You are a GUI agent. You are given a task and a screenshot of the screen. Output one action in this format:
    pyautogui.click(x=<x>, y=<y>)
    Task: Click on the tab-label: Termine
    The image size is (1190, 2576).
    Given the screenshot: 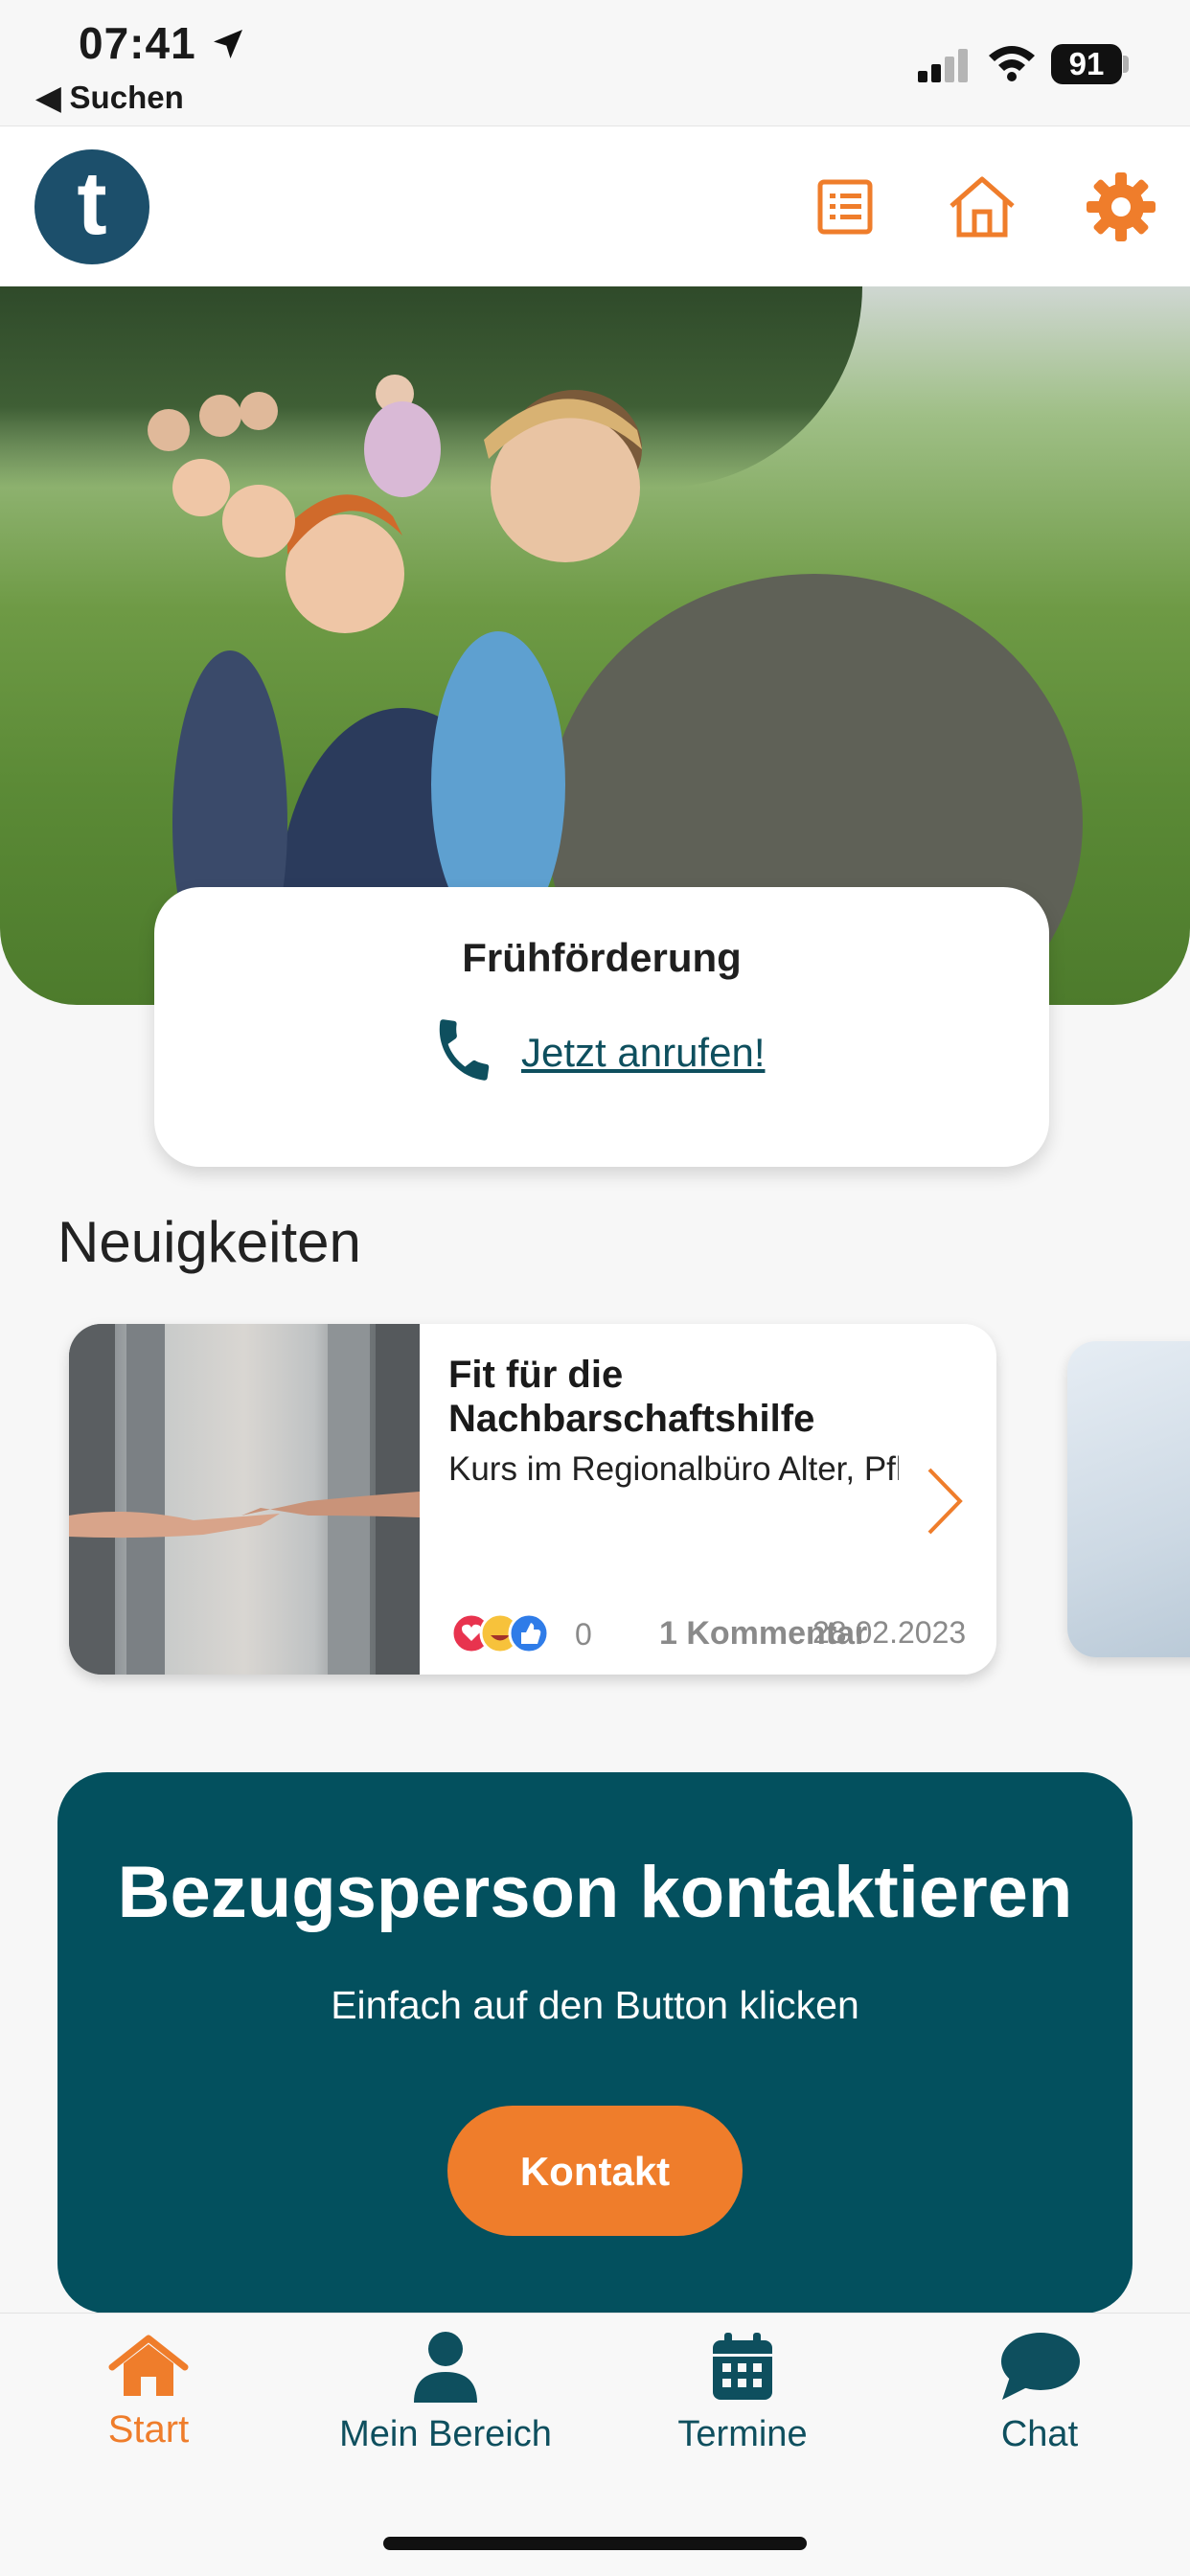 What is the action you would take?
    pyautogui.click(x=743, y=2434)
    